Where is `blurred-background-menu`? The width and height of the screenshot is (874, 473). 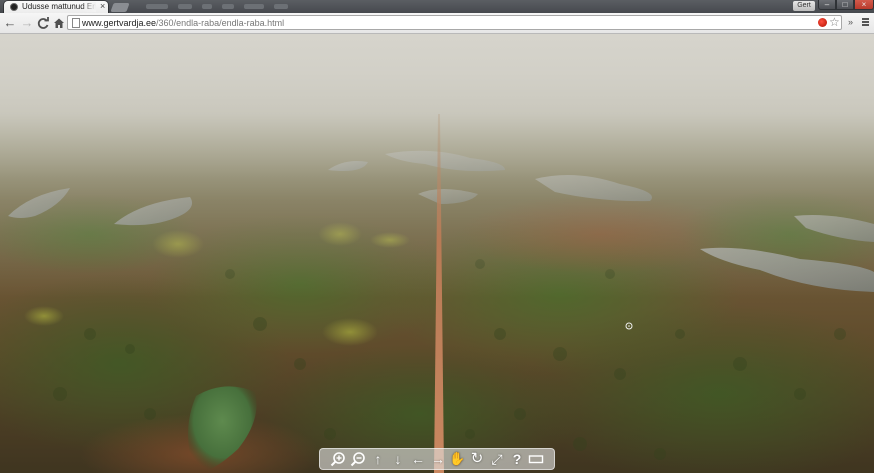 blurred-background-menu is located at coordinates (217, 6).